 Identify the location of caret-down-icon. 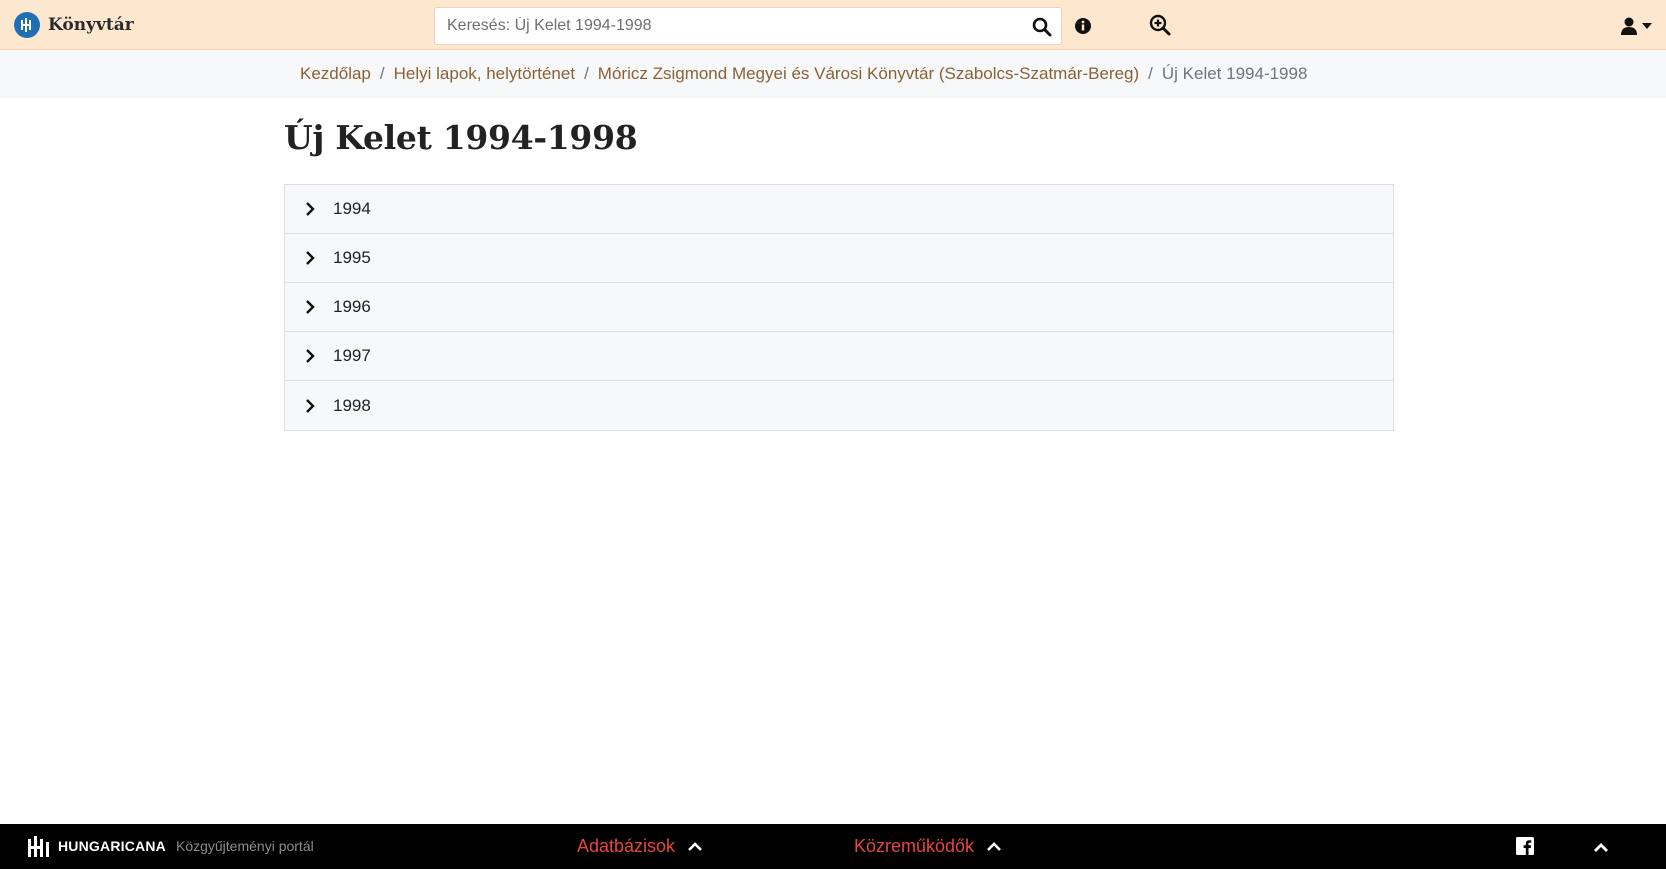
(1647, 26).